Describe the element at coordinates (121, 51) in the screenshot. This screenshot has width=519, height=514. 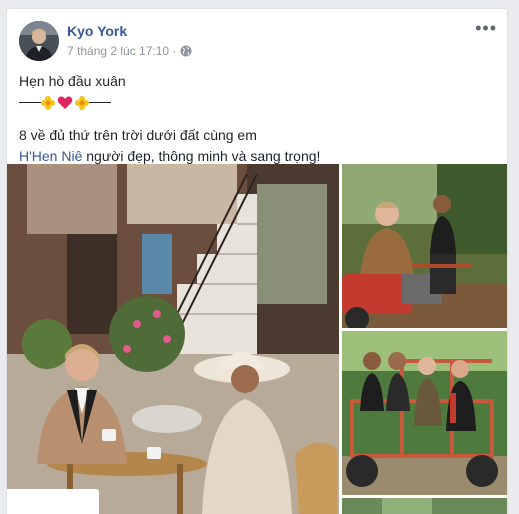
I see `post-timestamp: 7 tháng 2 lúc 17:10 ·` at that location.